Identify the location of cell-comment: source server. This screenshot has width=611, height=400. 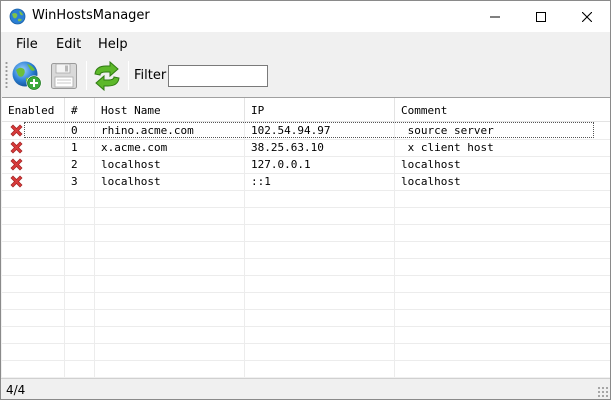
(502, 130).